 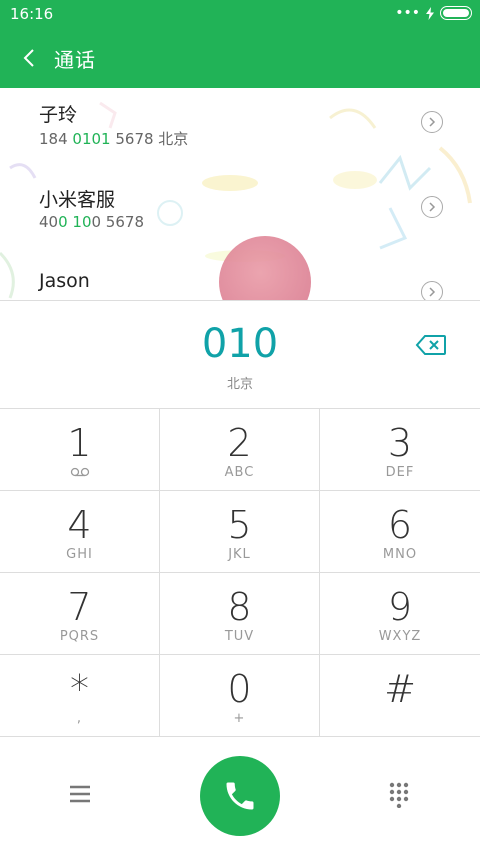 I want to click on phone-icon, so click(x=240, y=796).